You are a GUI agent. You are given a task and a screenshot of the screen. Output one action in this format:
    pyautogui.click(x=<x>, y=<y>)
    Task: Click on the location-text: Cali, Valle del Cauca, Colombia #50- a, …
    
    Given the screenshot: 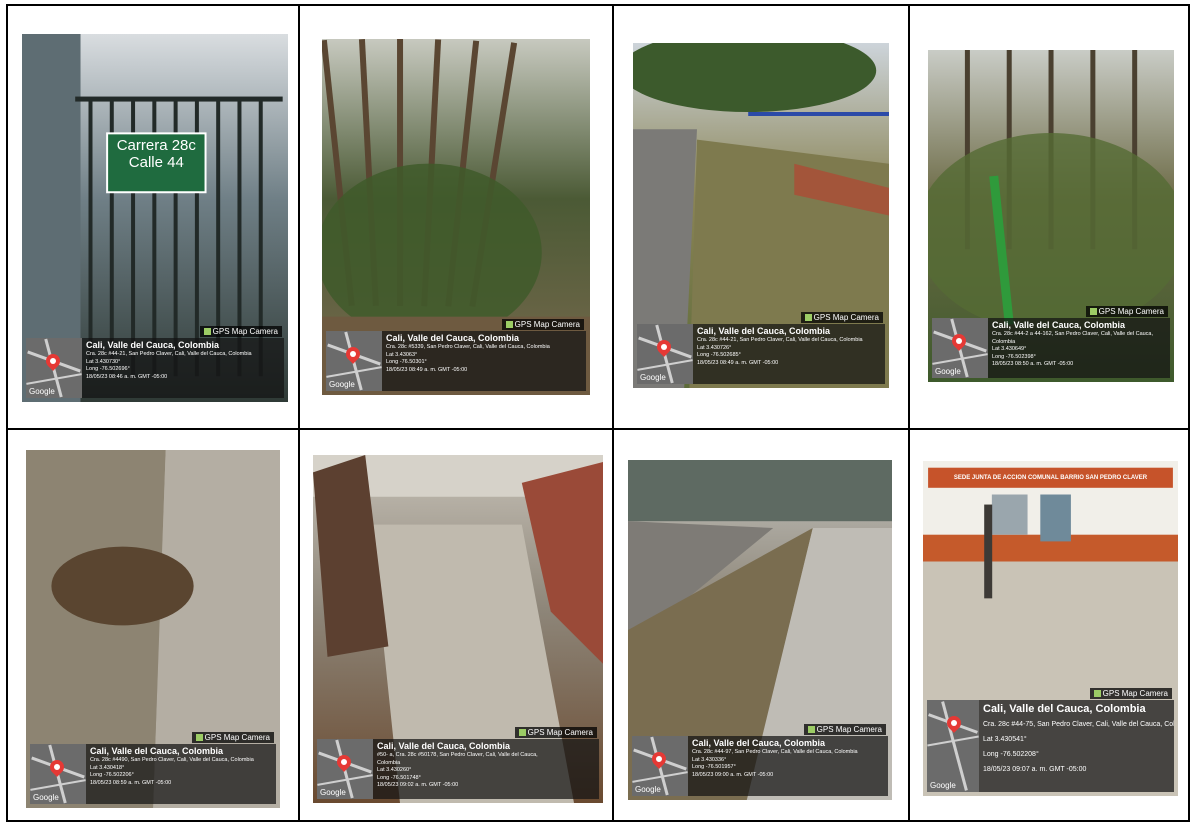 What is the action you would take?
    pyautogui.click(x=457, y=769)
    